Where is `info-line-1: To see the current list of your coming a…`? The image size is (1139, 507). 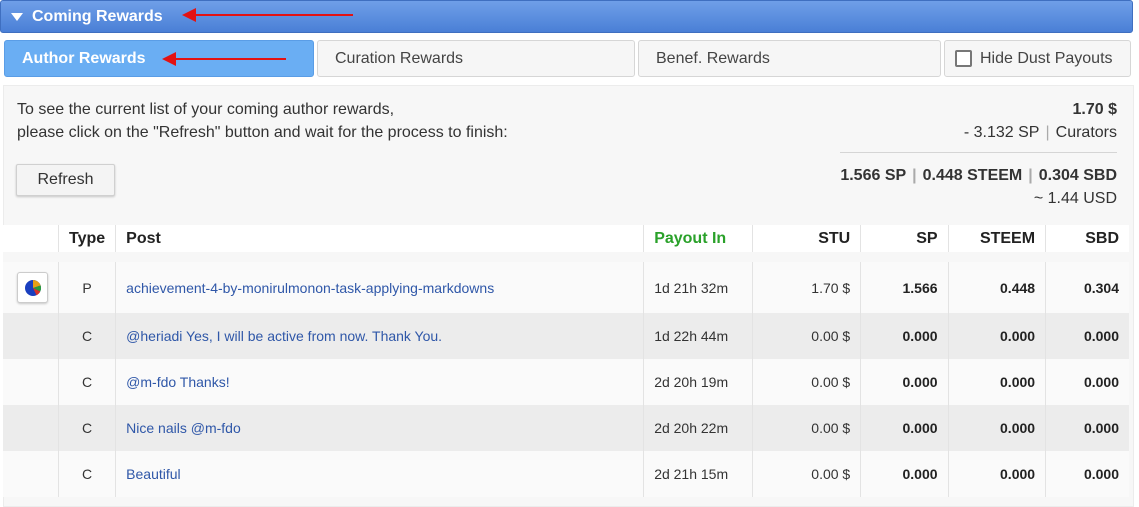 info-line-1: To see the current list of your coming a… is located at coordinates (206, 109).